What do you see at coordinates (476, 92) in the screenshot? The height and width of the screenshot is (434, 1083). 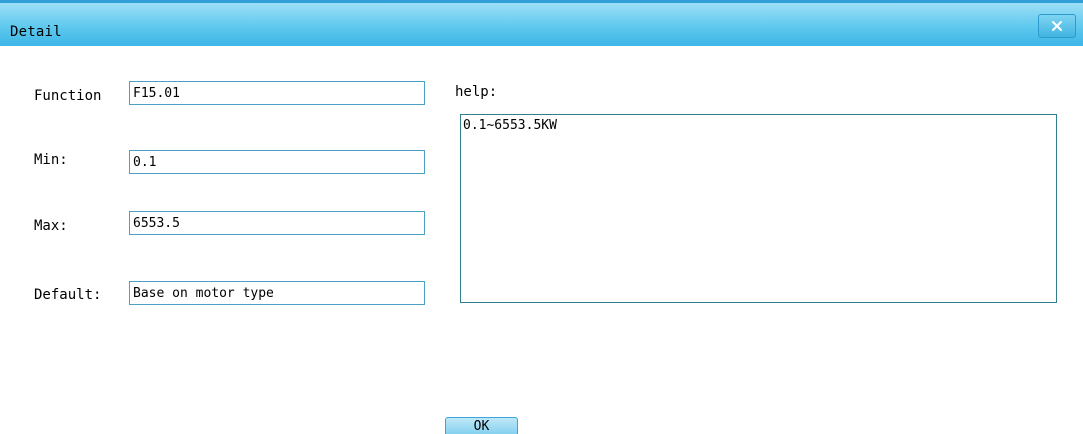 I see `help-label: help:` at bounding box center [476, 92].